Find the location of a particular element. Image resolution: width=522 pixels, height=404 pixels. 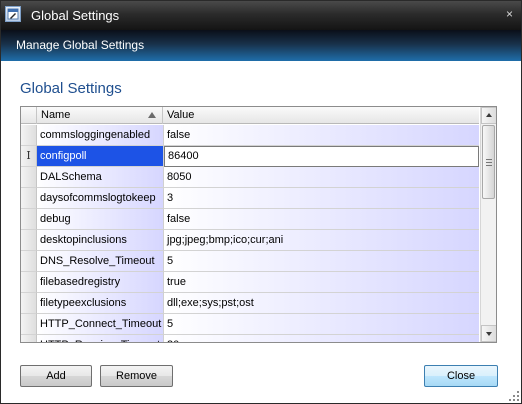

column-header-name: Name is located at coordinates (100, 115).